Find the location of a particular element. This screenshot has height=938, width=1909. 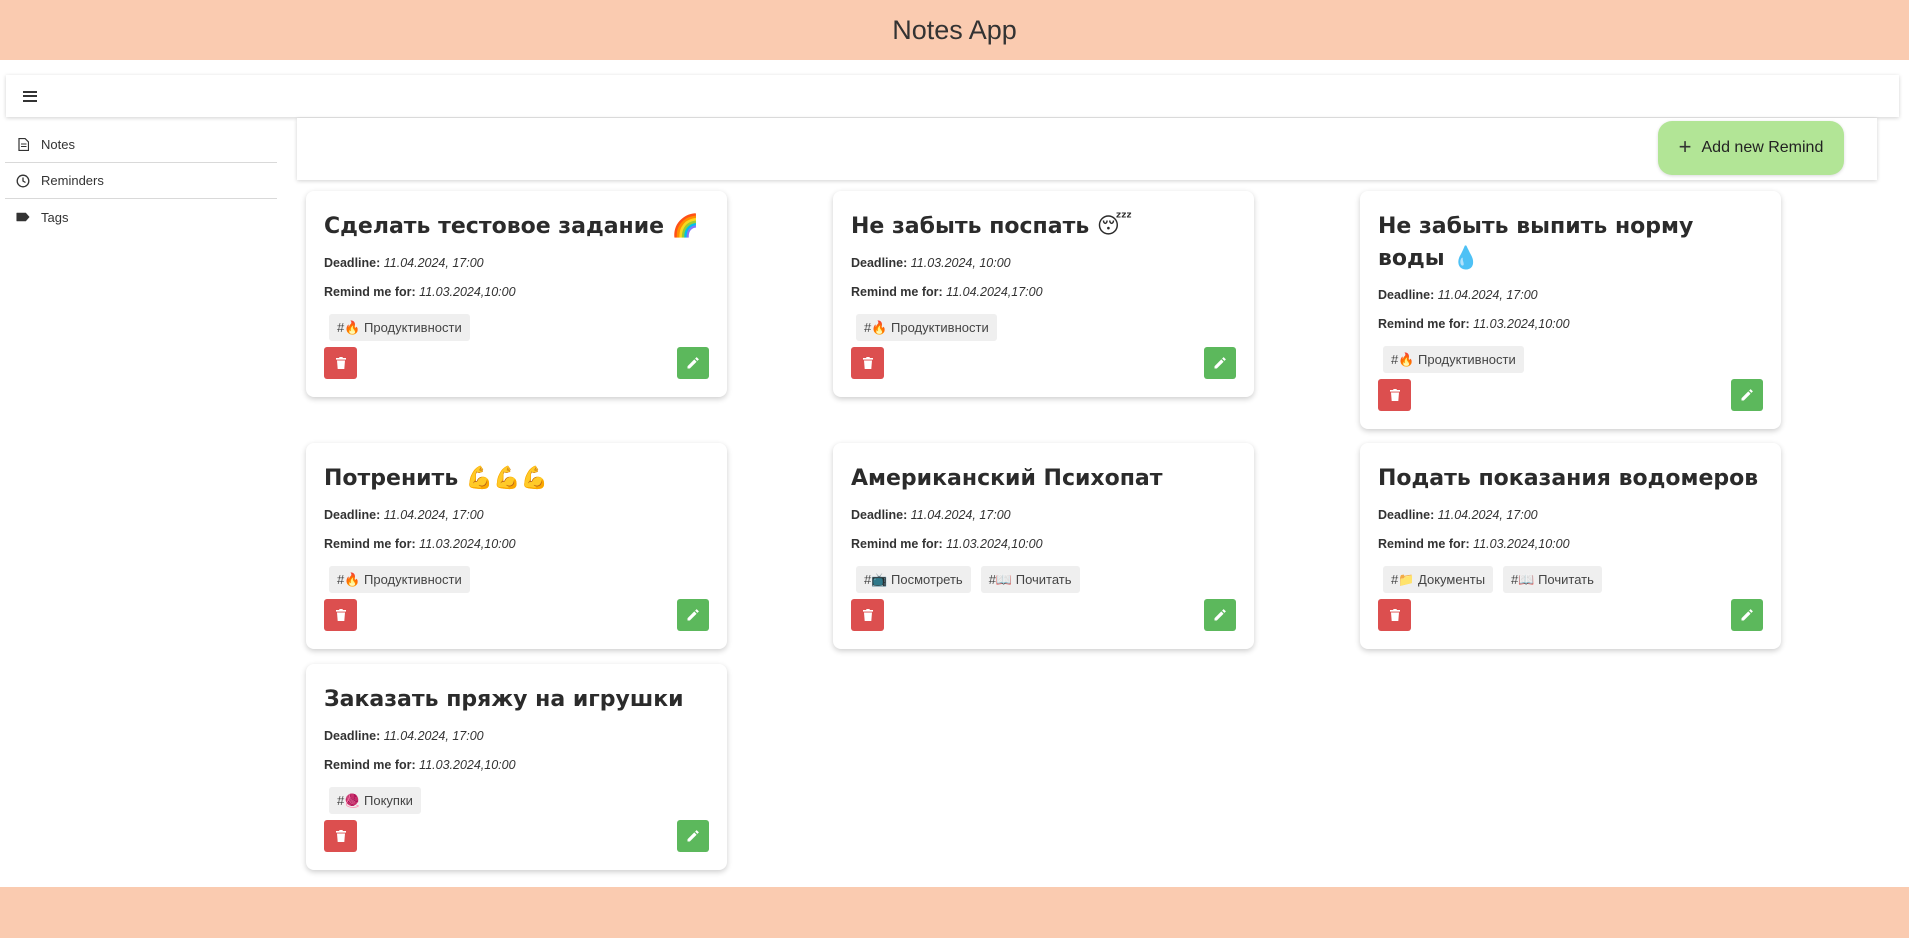

sidebar-item-label: Tags is located at coordinates (55, 217).